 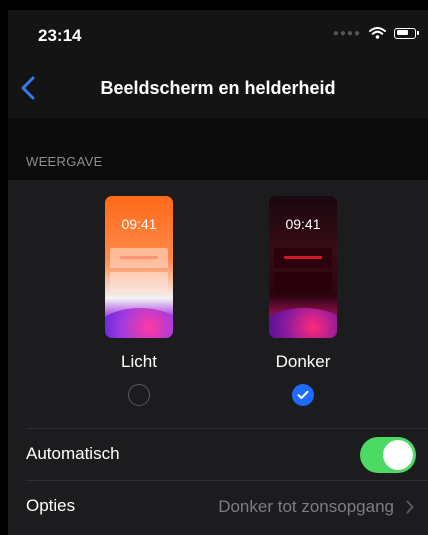 What do you see at coordinates (410, 507) in the screenshot?
I see `chevron-right-icon` at bounding box center [410, 507].